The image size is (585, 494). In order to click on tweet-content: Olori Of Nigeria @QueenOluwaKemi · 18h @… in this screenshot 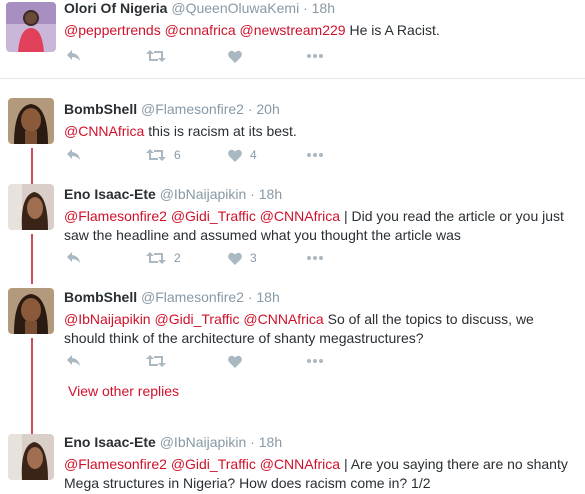, I will do `click(320, 20)`.